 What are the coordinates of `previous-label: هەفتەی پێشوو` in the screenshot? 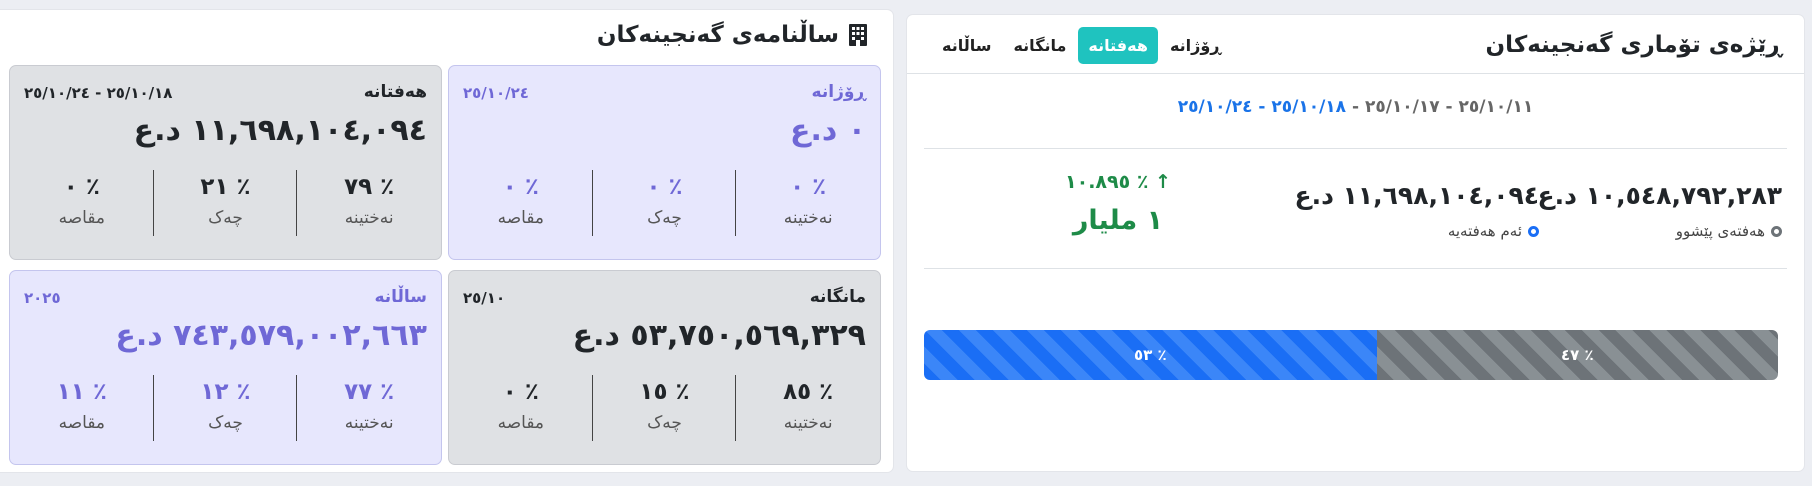 It's located at (1720, 231).